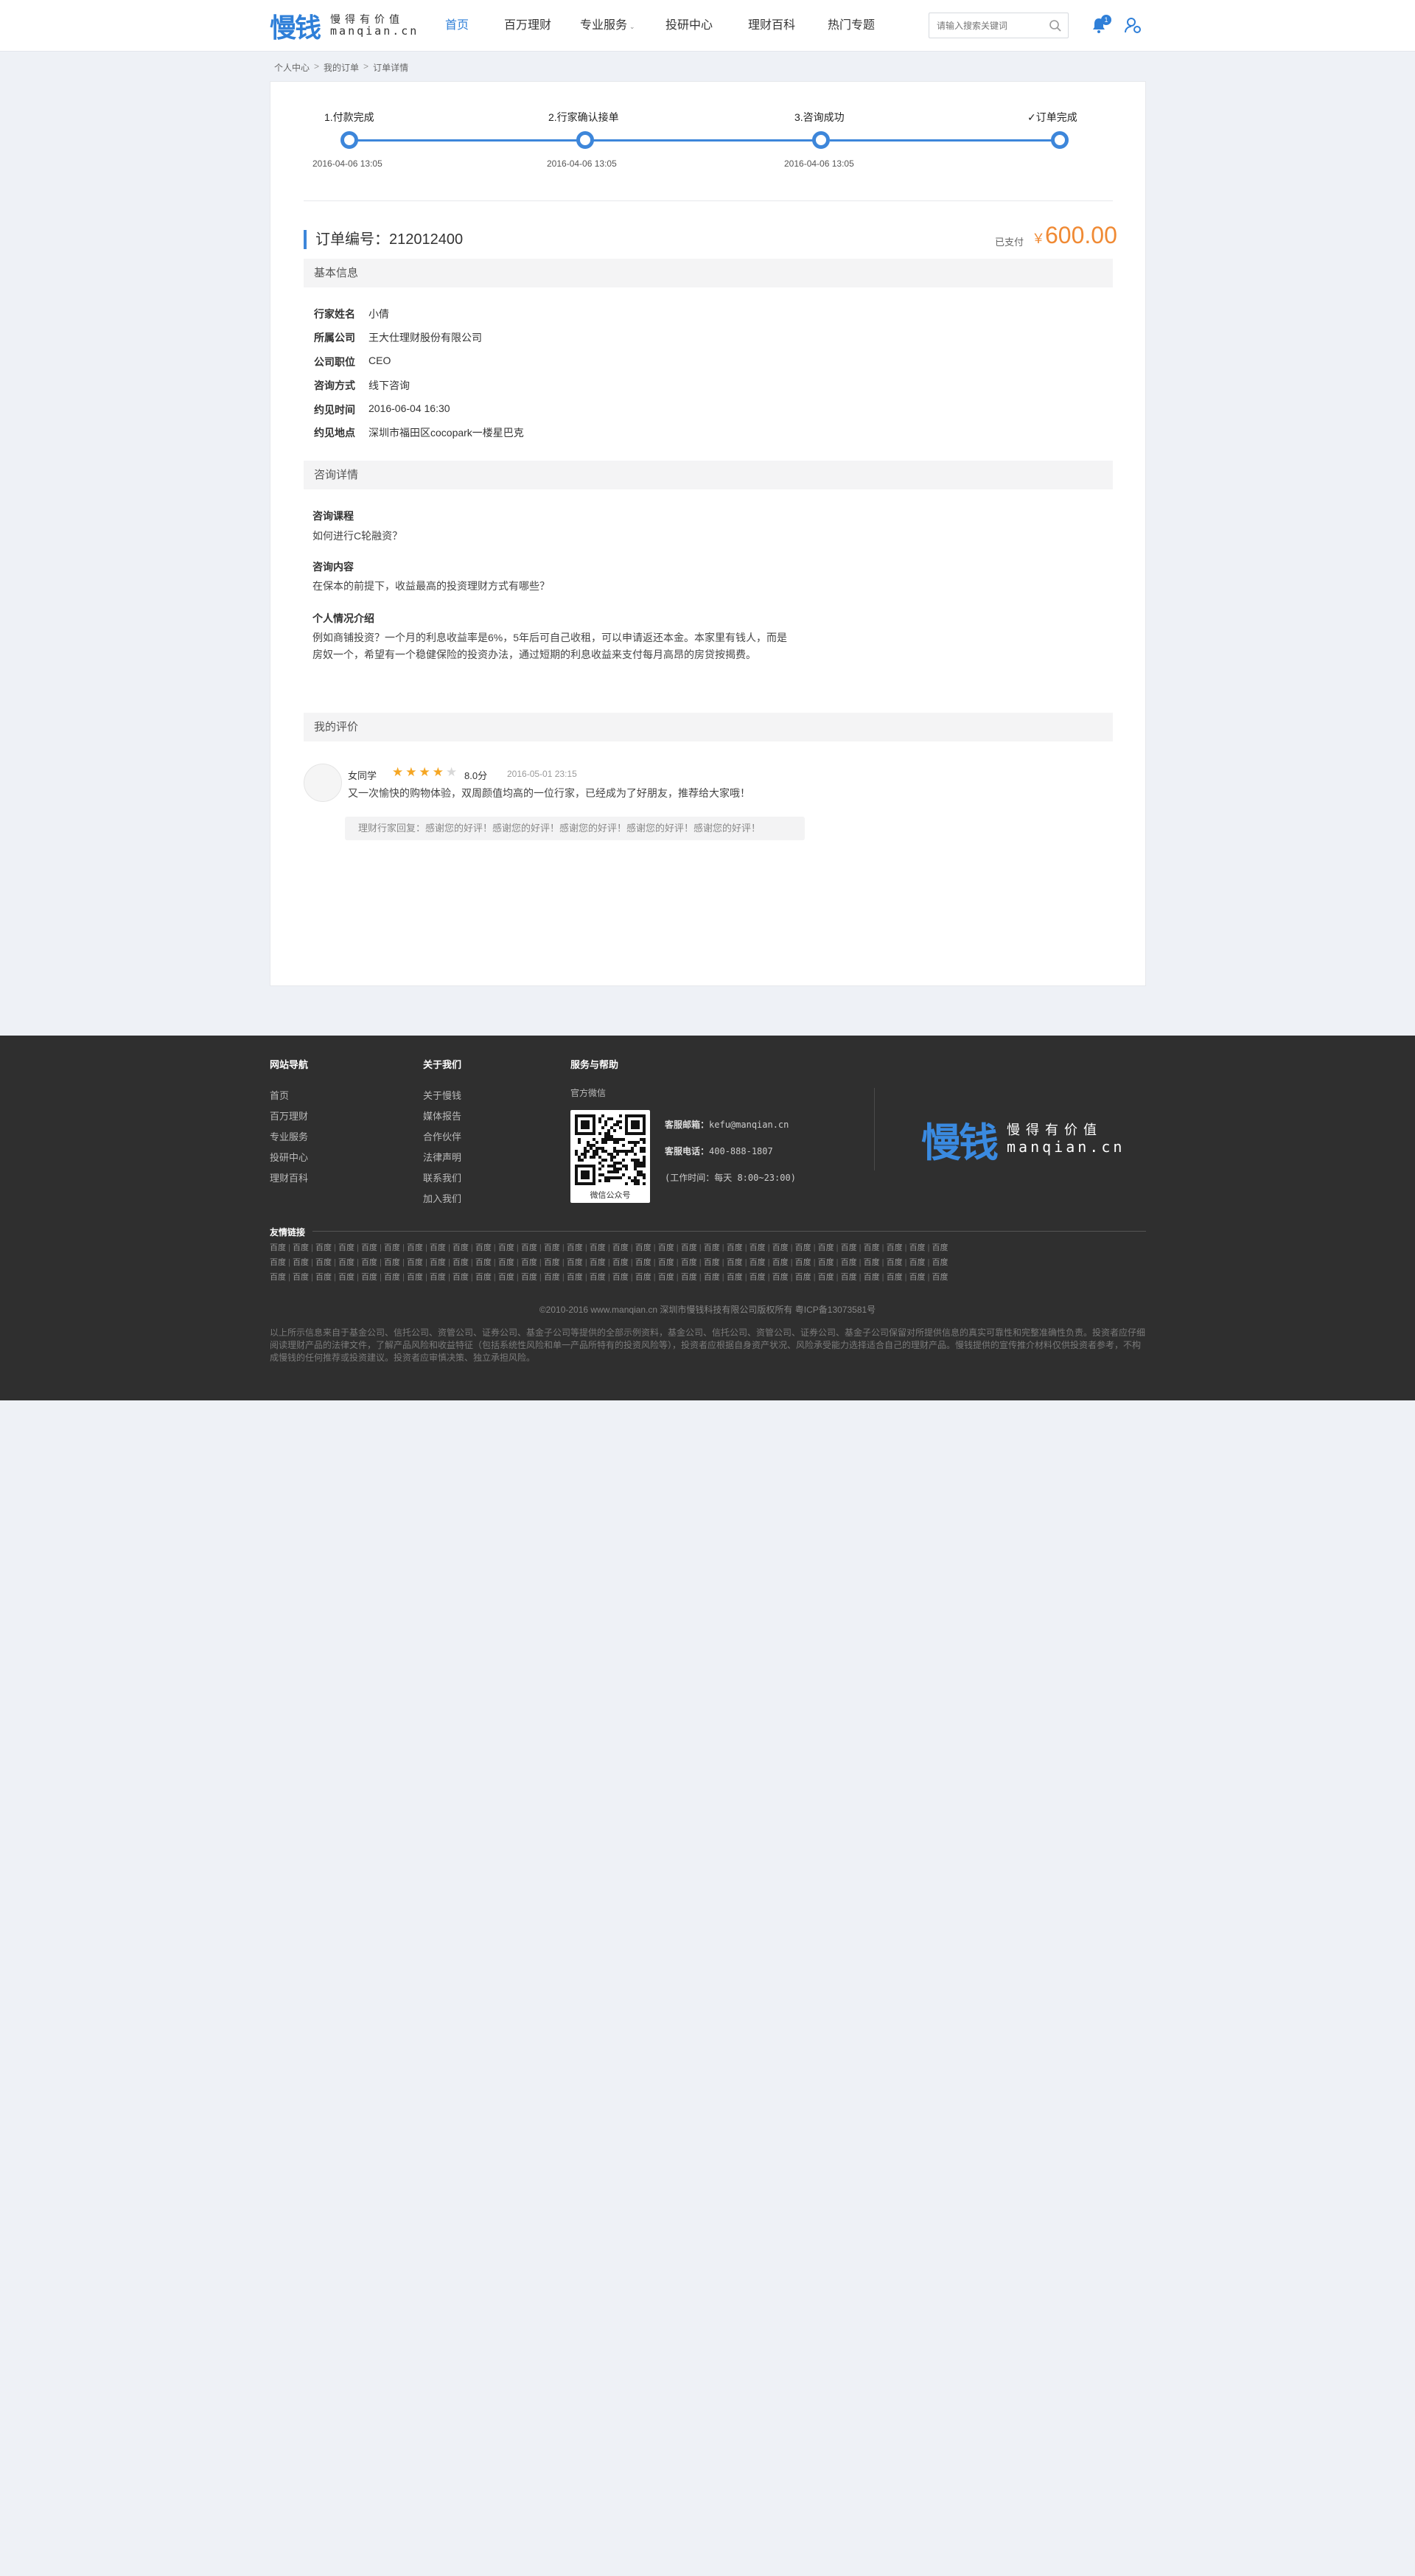 The height and width of the screenshot is (2576, 1415). What do you see at coordinates (289, 1177) in the screenshot?
I see `footer-link: 理财百科` at bounding box center [289, 1177].